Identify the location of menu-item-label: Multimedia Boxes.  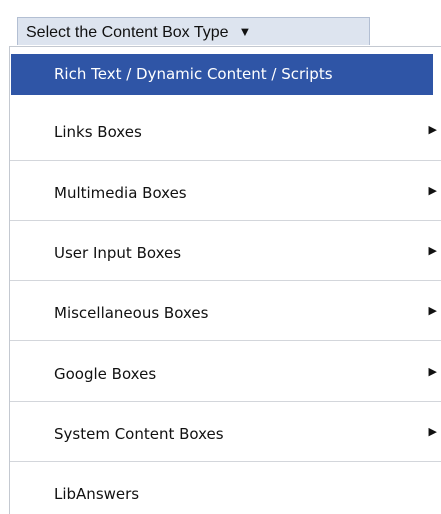
(120, 193).